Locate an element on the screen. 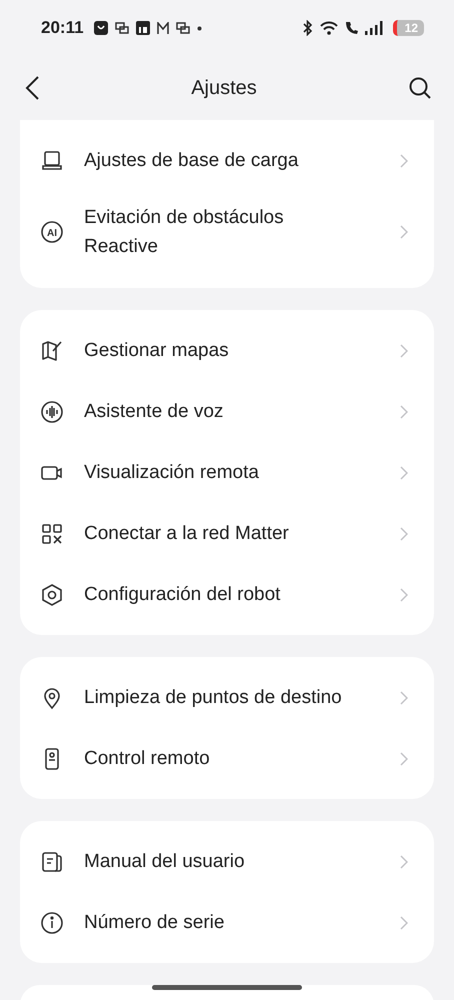 The width and height of the screenshot is (454, 1000). map-icon is located at coordinates (52, 350).